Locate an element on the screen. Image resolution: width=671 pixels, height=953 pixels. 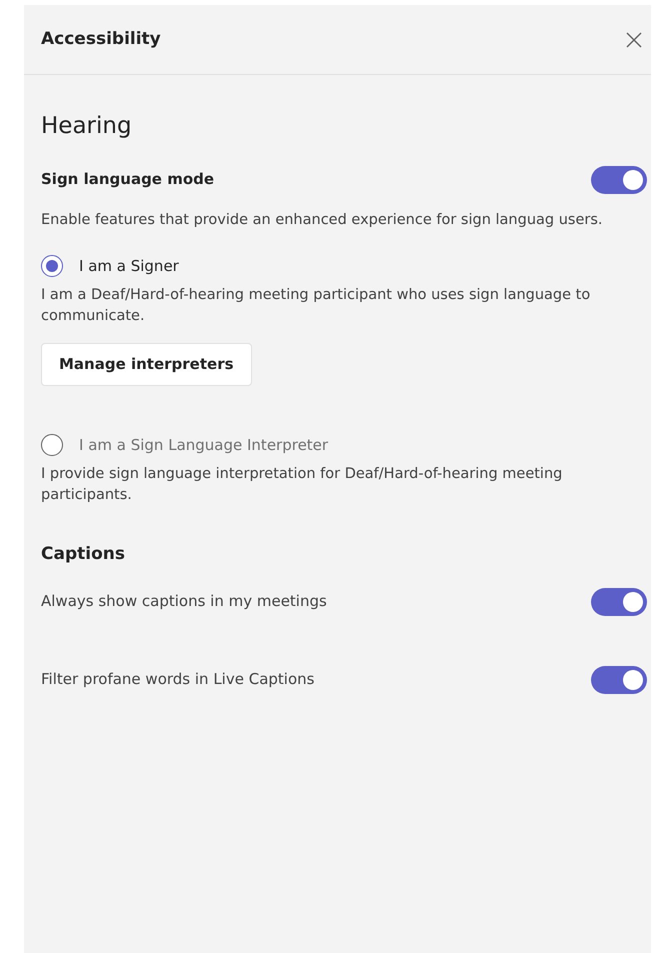
setting-label: Filter profane words in Live Captions is located at coordinates (177, 679).